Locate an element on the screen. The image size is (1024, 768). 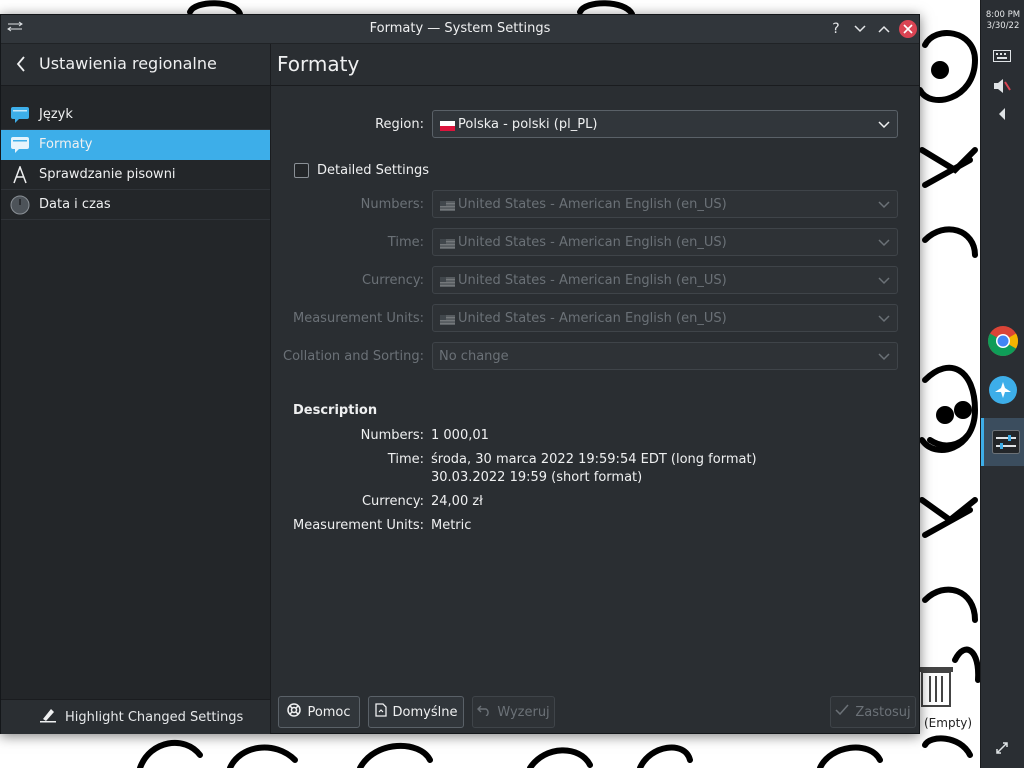
volume-muted-icon is located at coordinates (1002, 86).